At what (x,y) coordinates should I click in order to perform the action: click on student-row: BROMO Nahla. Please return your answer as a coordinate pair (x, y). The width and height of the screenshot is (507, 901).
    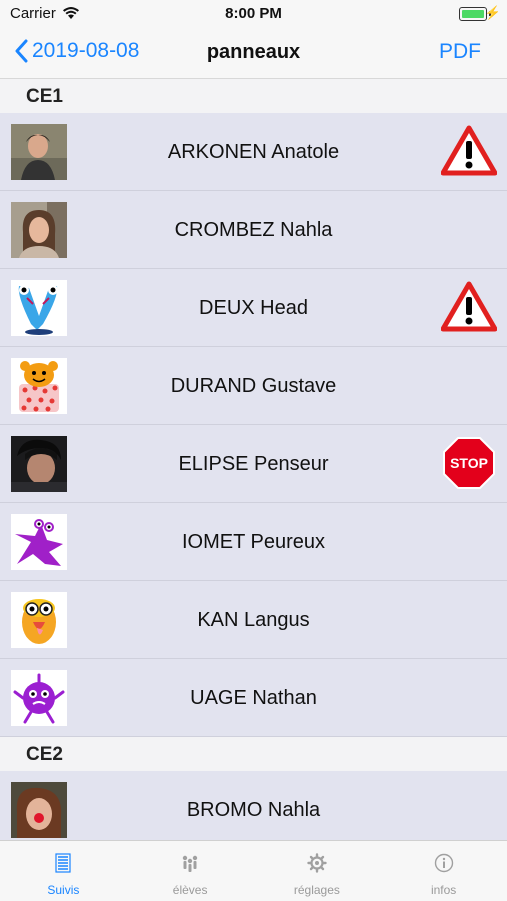
    Looking at the image, I should click on (253, 805).